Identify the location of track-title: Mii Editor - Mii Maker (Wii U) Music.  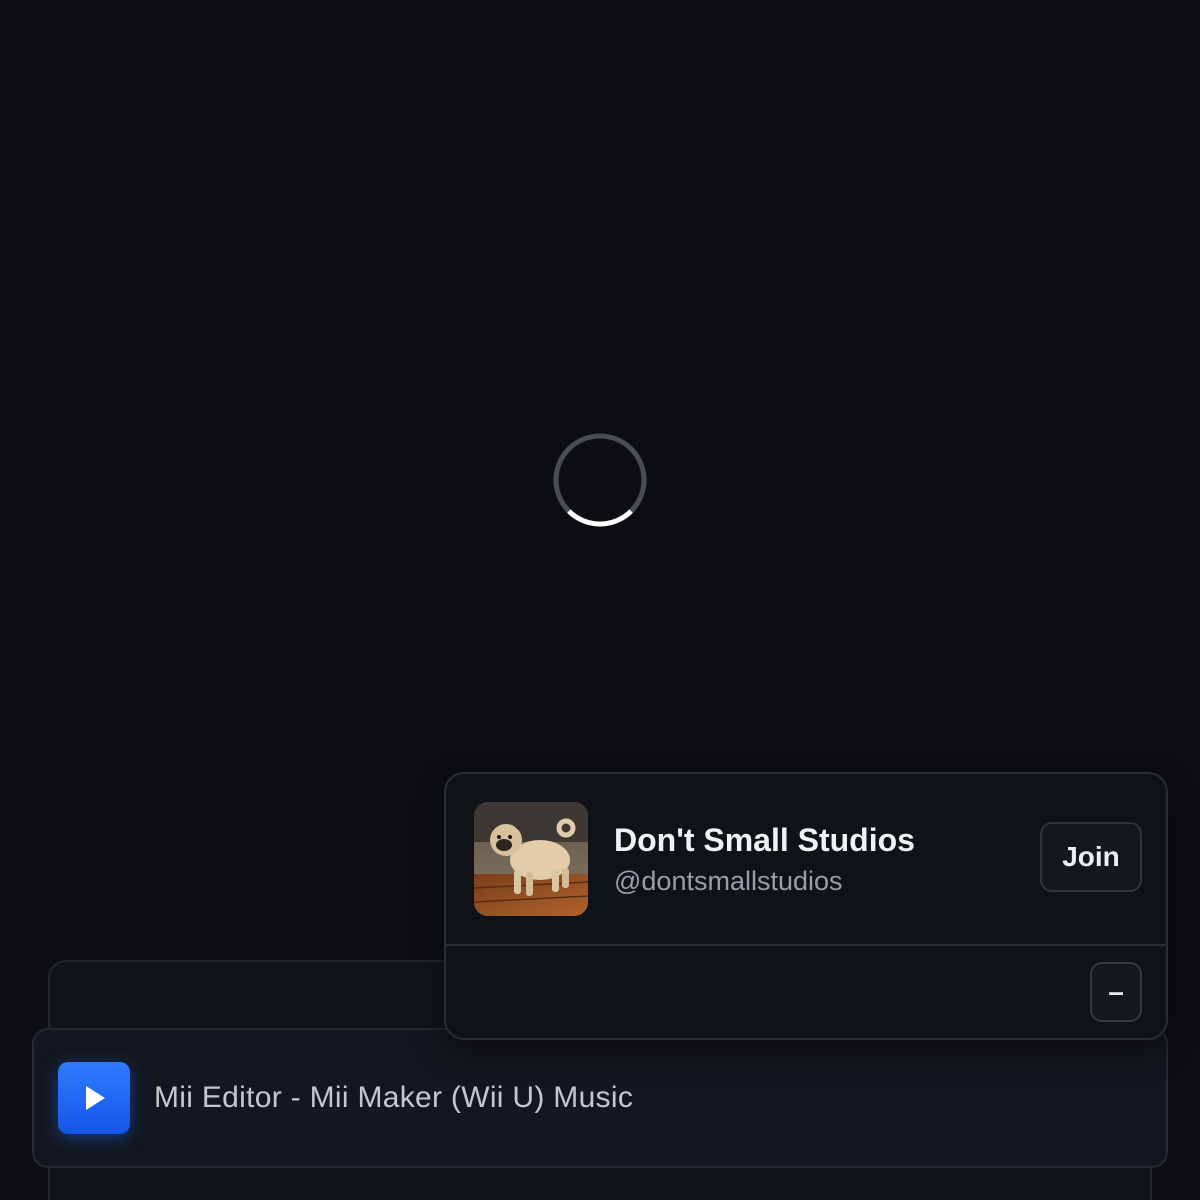
(394, 1097).